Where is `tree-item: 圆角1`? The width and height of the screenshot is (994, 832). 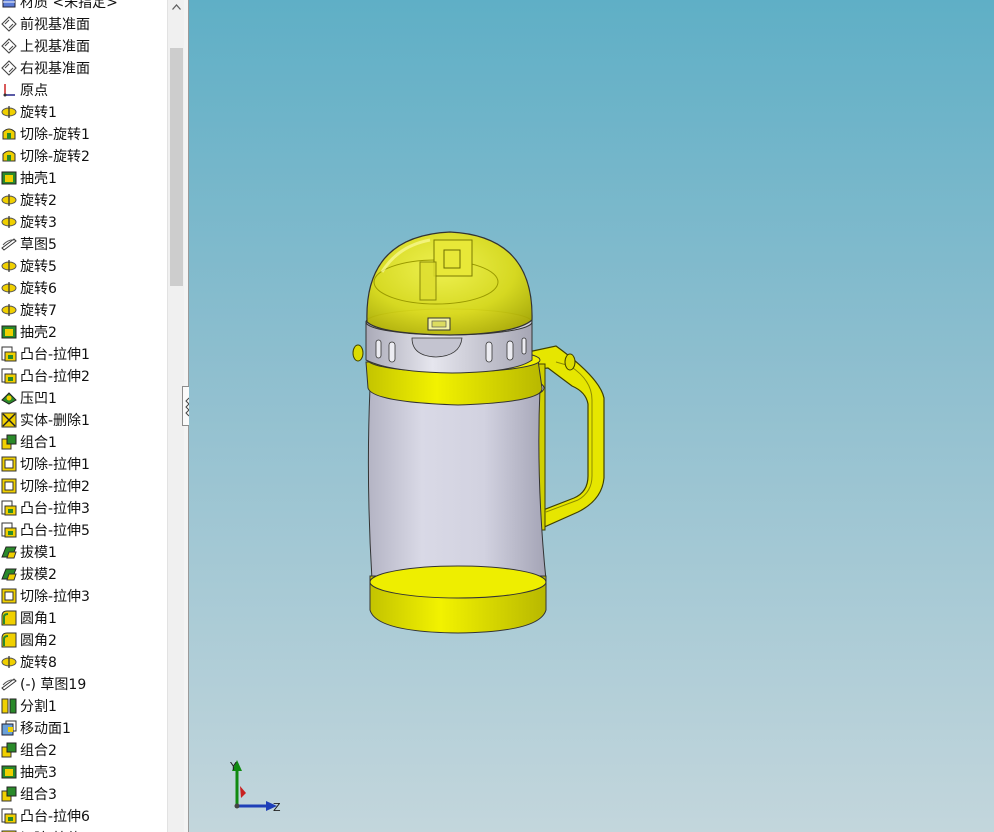 tree-item: 圆角1 is located at coordinates (83, 618).